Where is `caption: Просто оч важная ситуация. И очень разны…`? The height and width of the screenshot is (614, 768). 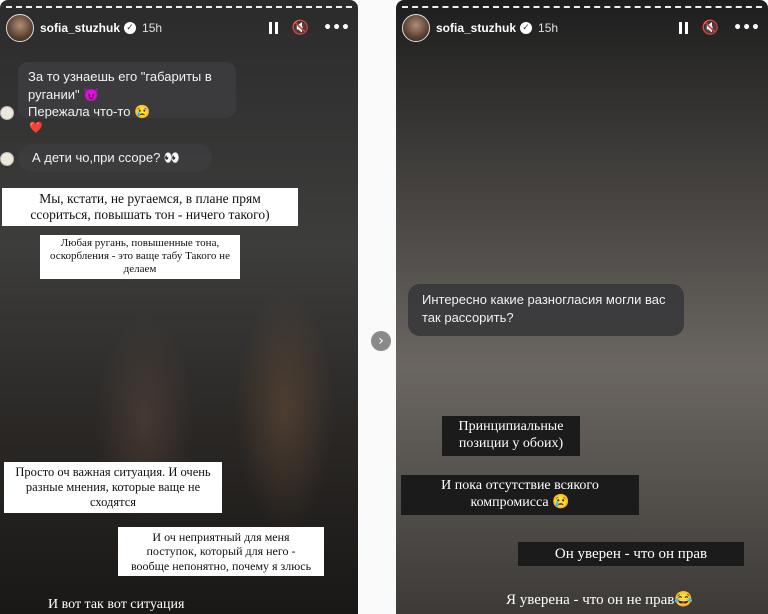
caption: Просто оч важная ситуация. И очень разны… is located at coordinates (113, 487).